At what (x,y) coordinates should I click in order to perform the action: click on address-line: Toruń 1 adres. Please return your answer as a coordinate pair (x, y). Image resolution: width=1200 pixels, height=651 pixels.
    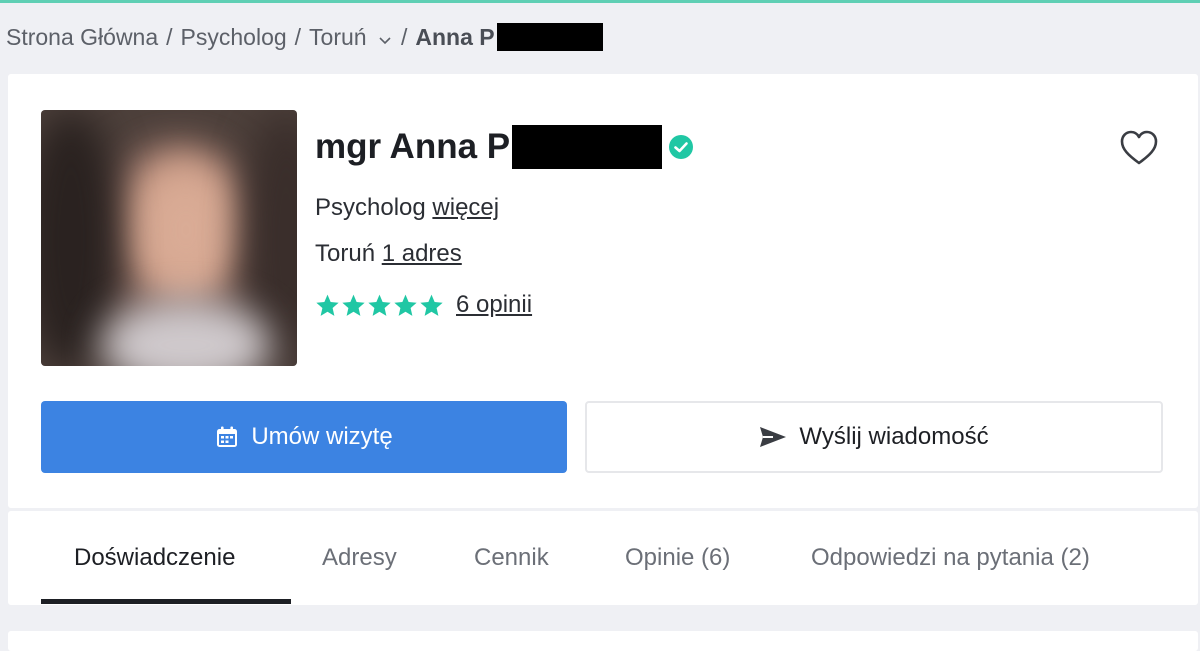
    Looking at the image, I should click on (388, 254).